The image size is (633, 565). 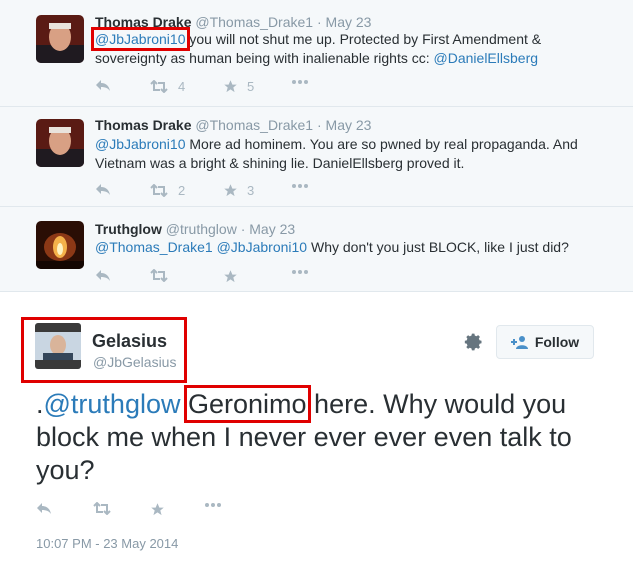 I want to click on add-user-icon, so click(x=519, y=342).